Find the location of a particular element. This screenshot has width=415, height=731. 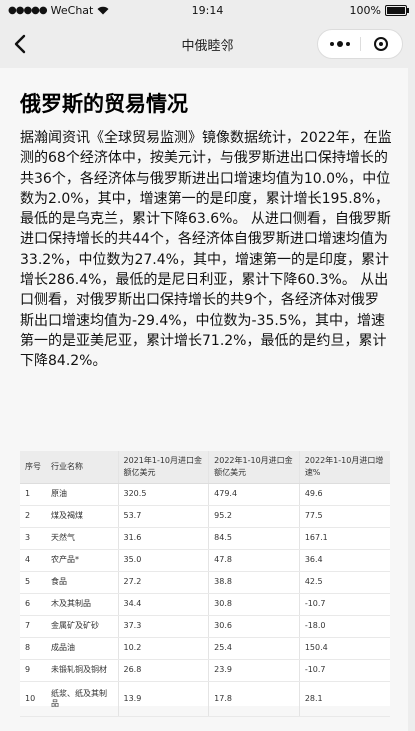

table-row: 4 农产品* 35.0 47.8 36.4 is located at coordinates (205, 560).